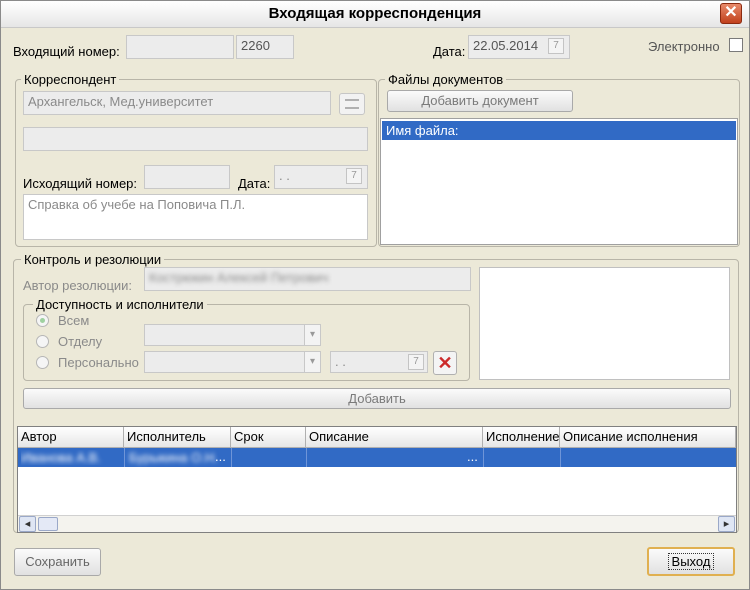 This screenshot has height=590, width=750. I want to click on window-title: Входящая корреспонденция, so click(375, 13).